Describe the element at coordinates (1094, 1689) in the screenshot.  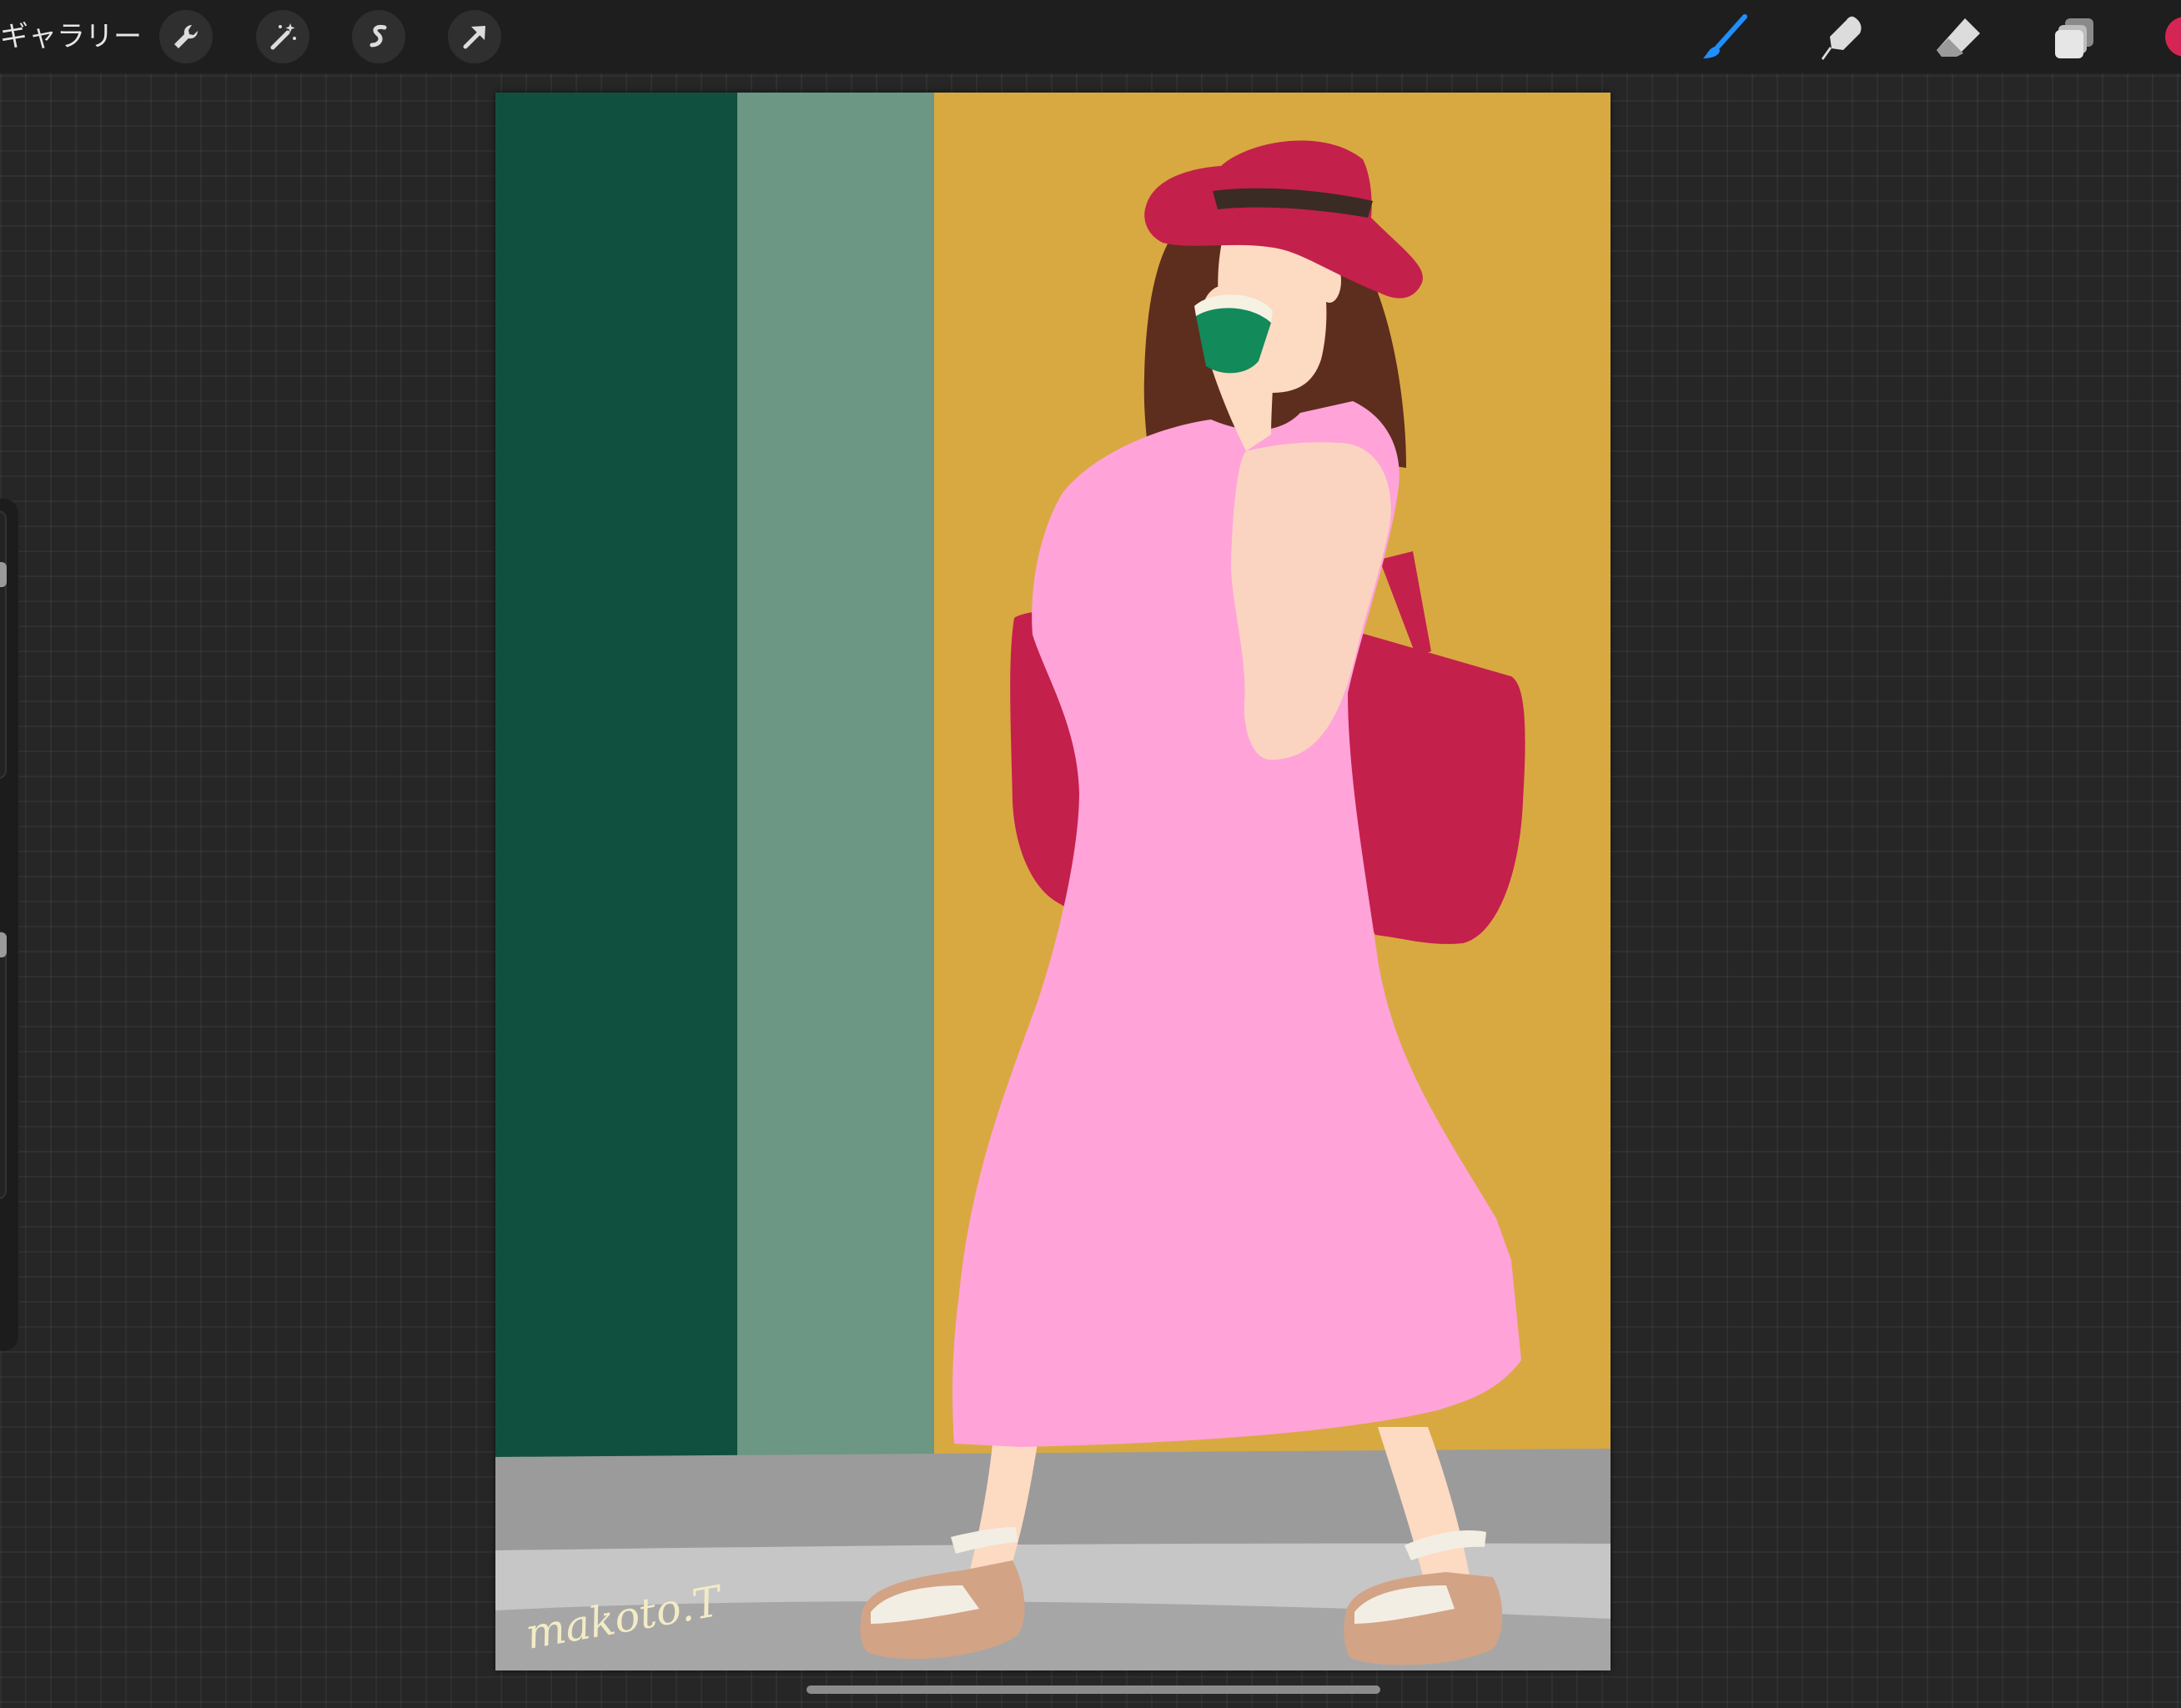
I see `home-indicator` at that location.